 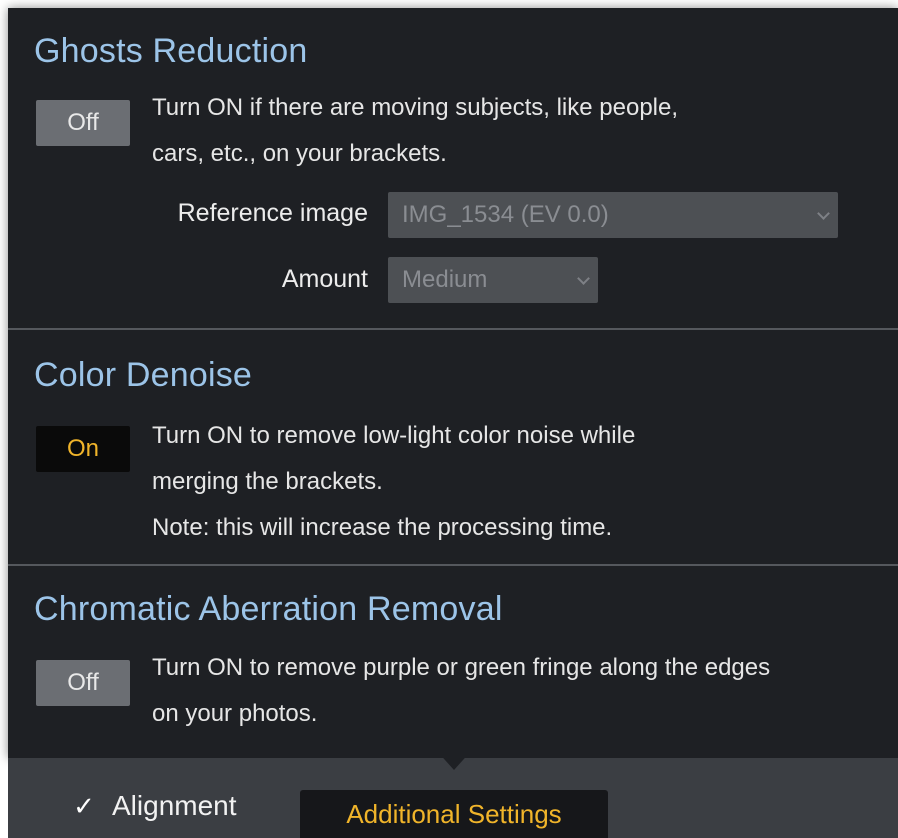 What do you see at coordinates (143, 375) in the screenshot?
I see `color-denoise-title: Color Denoise` at bounding box center [143, 375].